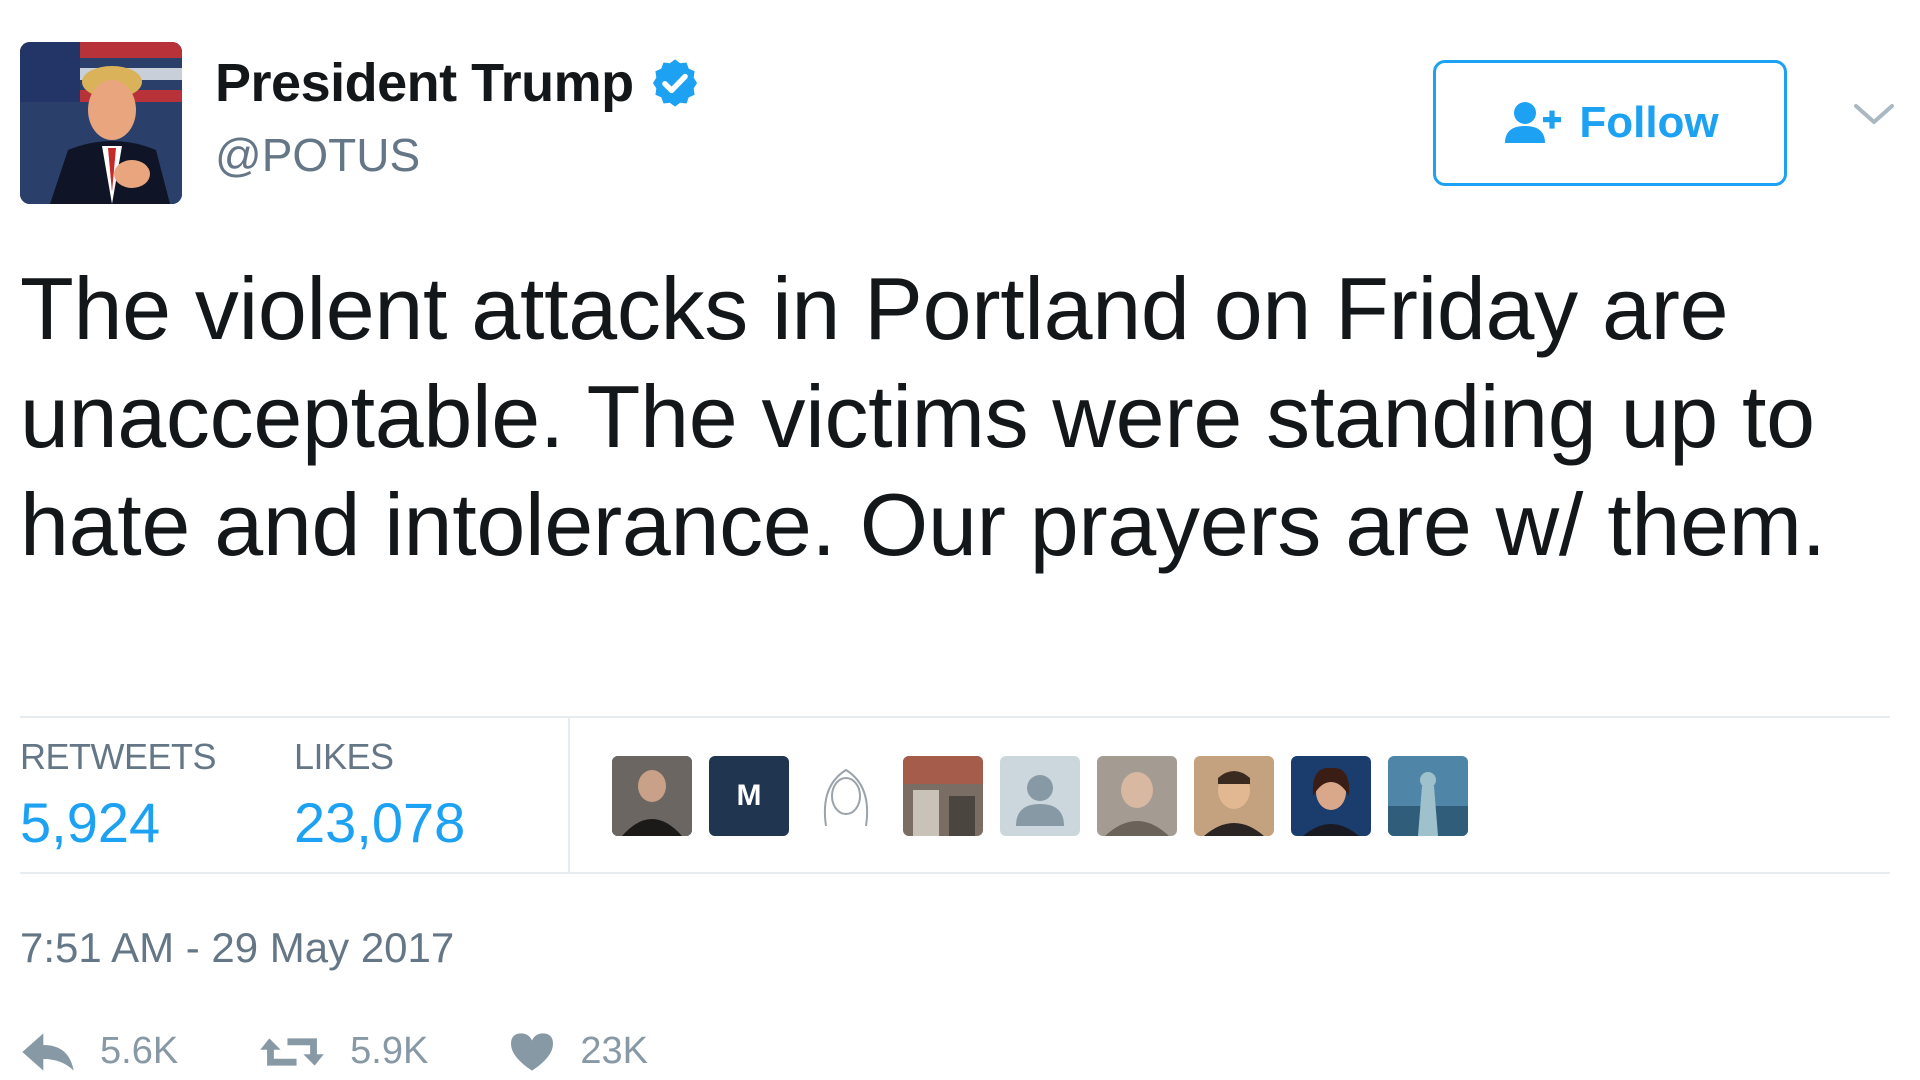 The width and height of the screenshot is (1920, 1080). What do you see at coordinates (48, 1051) in the screenshot?
I see `reply-icon` at bounding box center [48, 1051].